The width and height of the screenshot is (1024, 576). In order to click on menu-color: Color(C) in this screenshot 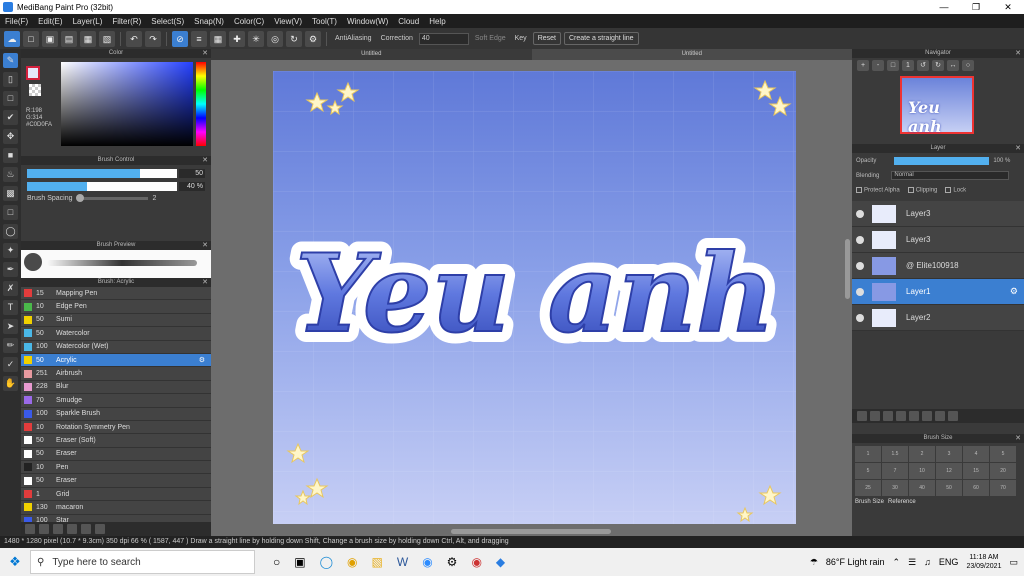, I will do `click(249, 21)`.